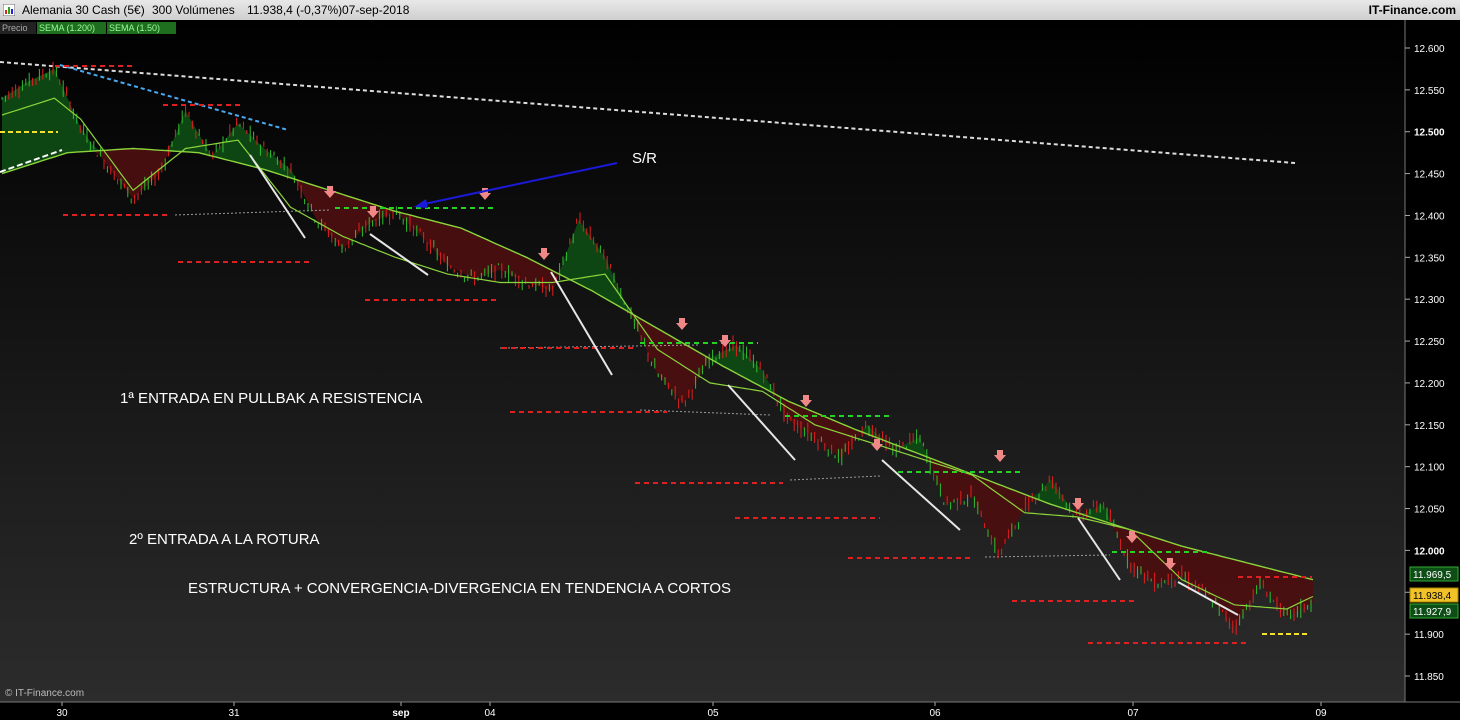 This screenshot has height=720, width=1460. What do you see at coordinates (1429, 551) in the screenshot?
I see `y-tick-label: 12.000` at bounding box center [1429, 551].